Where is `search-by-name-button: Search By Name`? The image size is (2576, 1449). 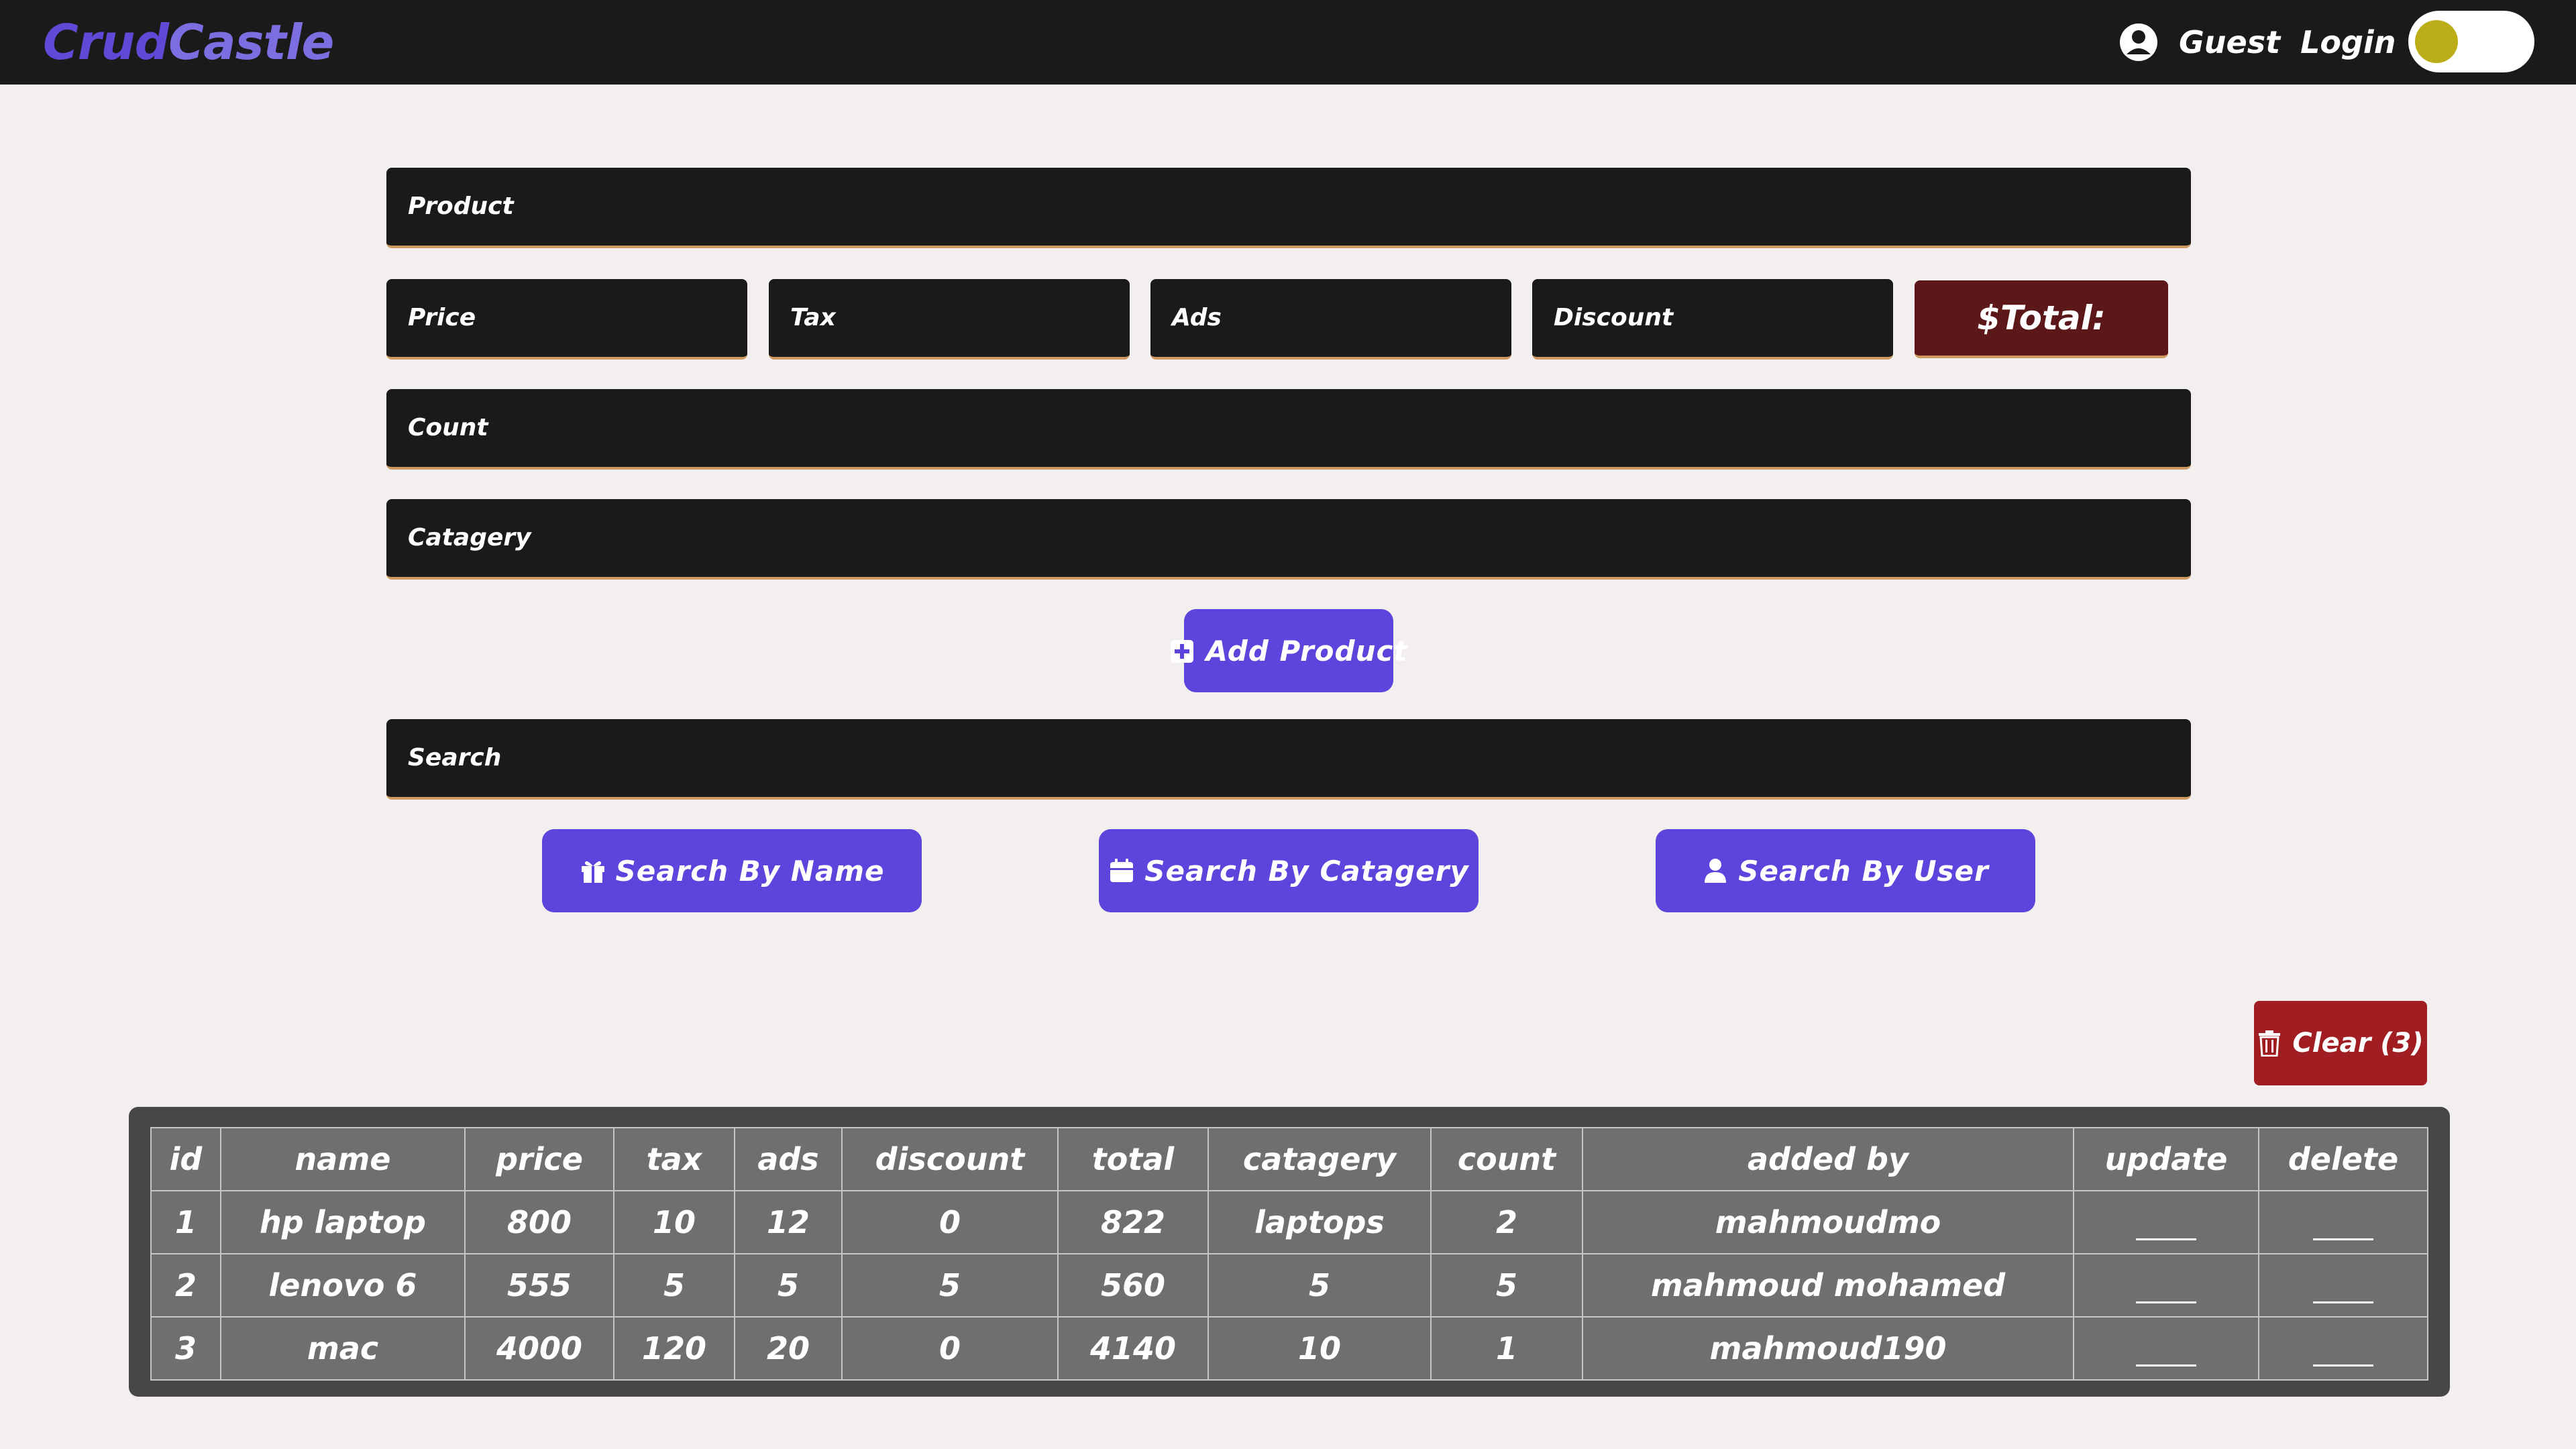
search-by-name-button: Search By Name is located at coordinates (732, 870).